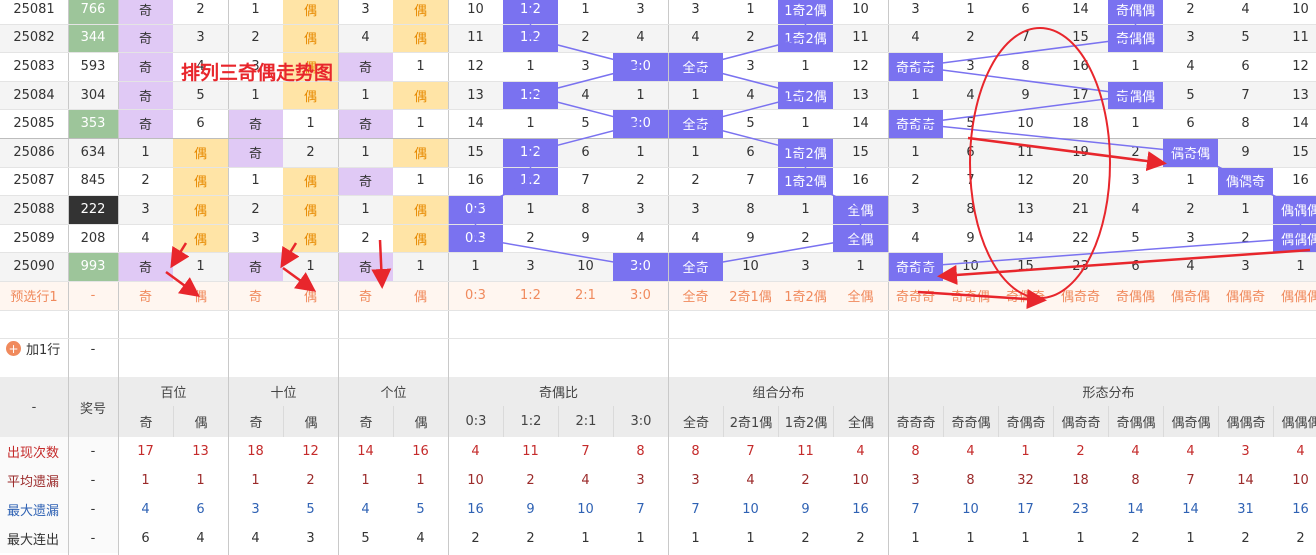 This screenshot has height=555, width=1316. I want to click on trend-cell: 7, so click(1025, 38).